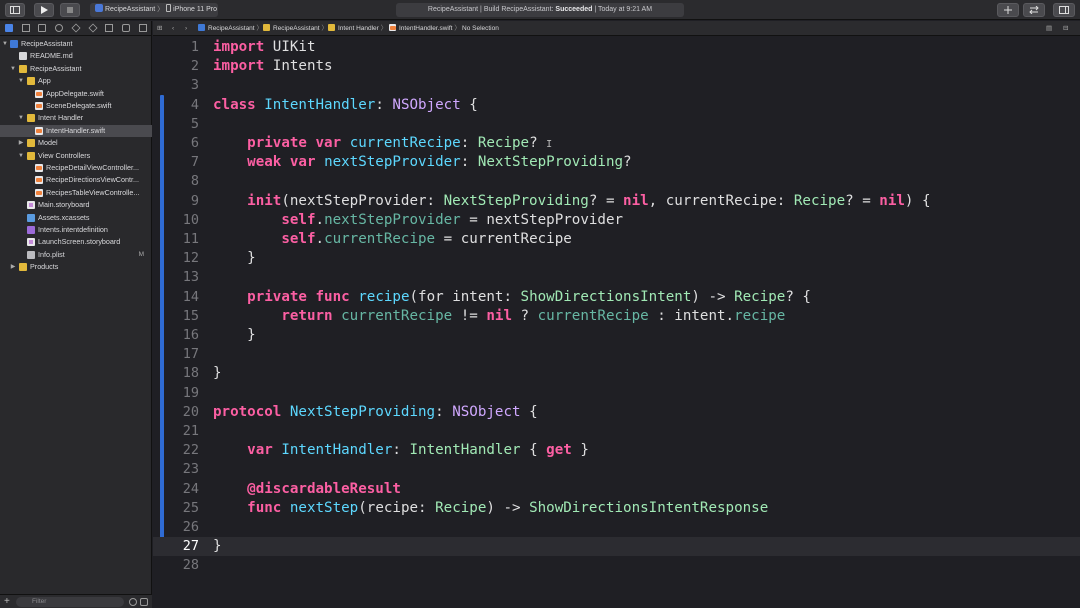 The width and height of the screenshot is (1080, 608). Describe the element at coordinates (616, 181) in the screenshot. I see `code-line: 8` at that location.